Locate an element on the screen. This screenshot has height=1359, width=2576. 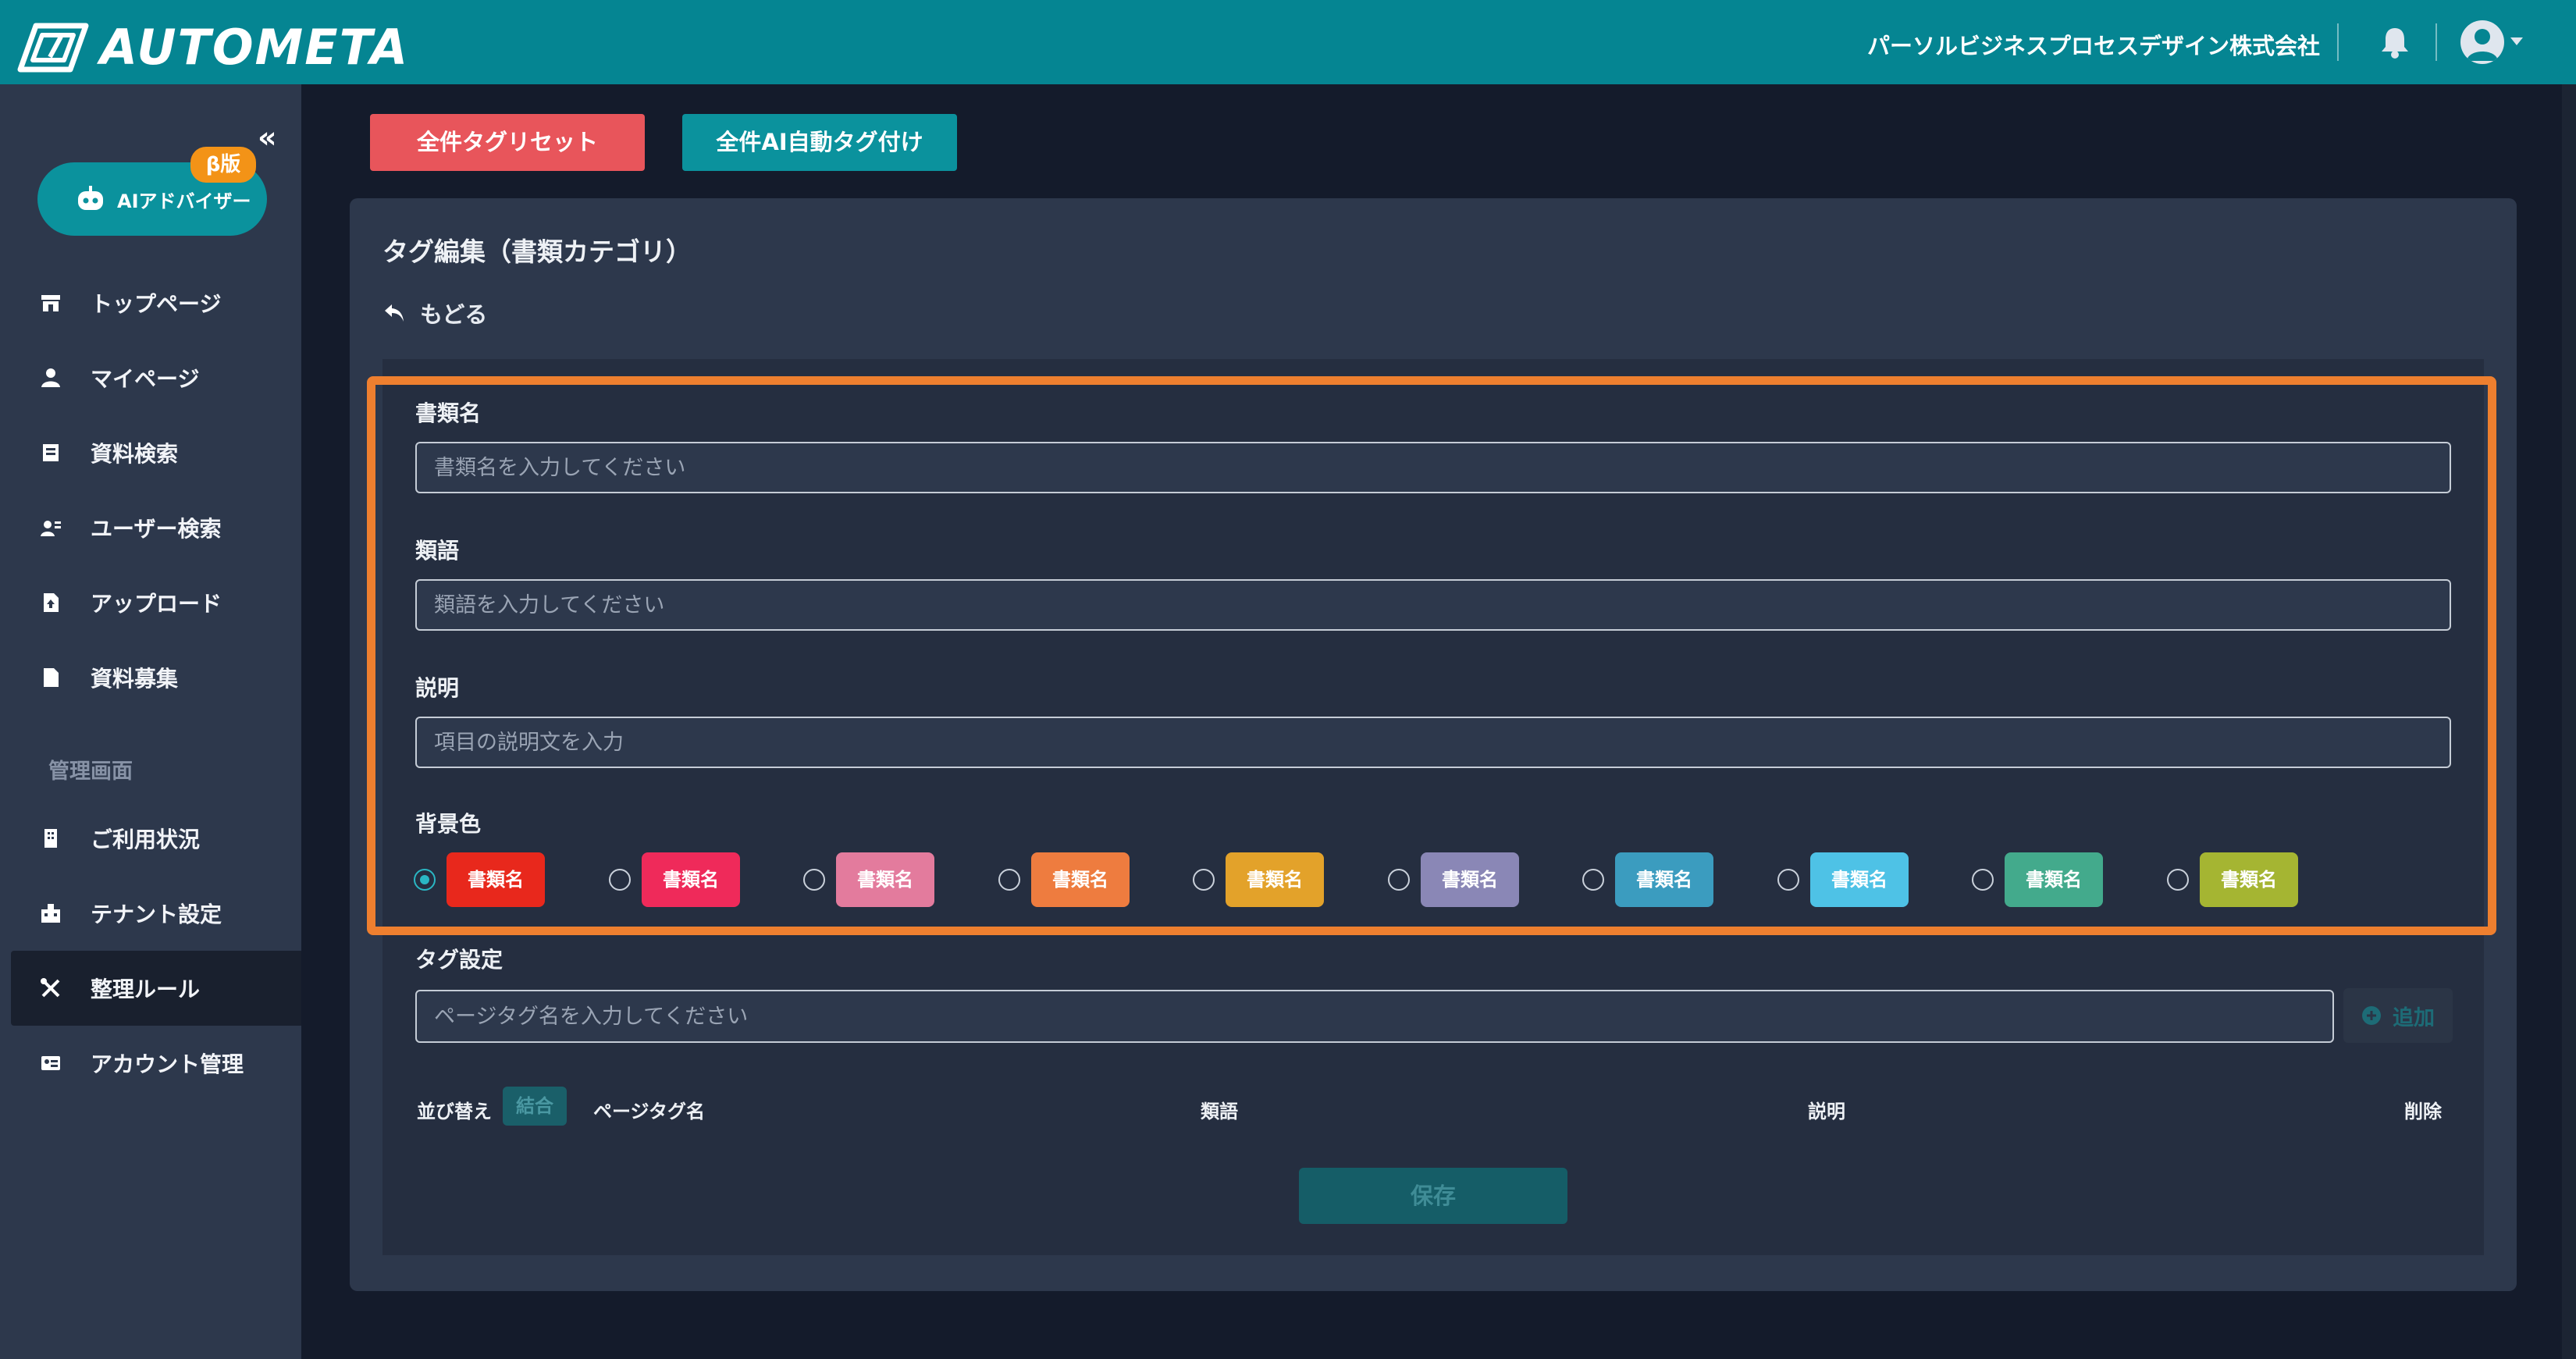
sidebar-item-document-request: 資料募集 is located at coordinates (156, 678).